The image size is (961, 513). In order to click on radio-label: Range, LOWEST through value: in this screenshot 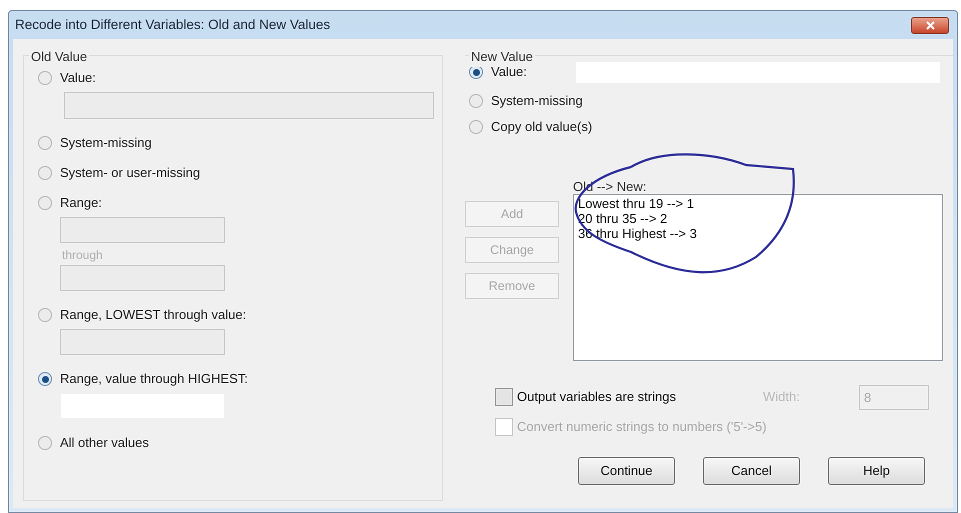, I will do `click(153, 315)`.